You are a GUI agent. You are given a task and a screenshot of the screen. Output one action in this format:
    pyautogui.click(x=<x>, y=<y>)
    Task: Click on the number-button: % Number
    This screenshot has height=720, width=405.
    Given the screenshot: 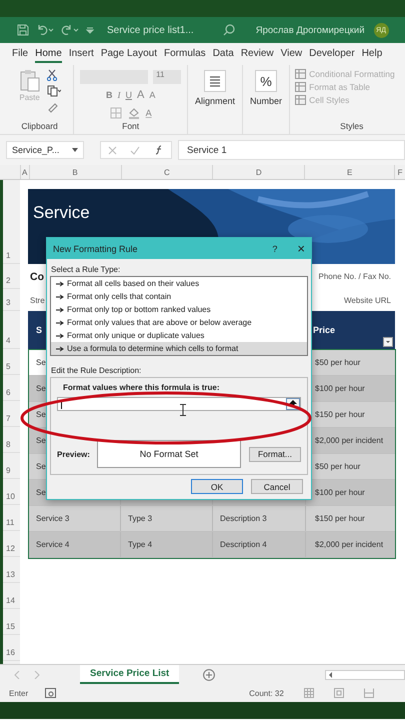 What is the action you would take?
    pyautogui.click(x=266, y=99)
    